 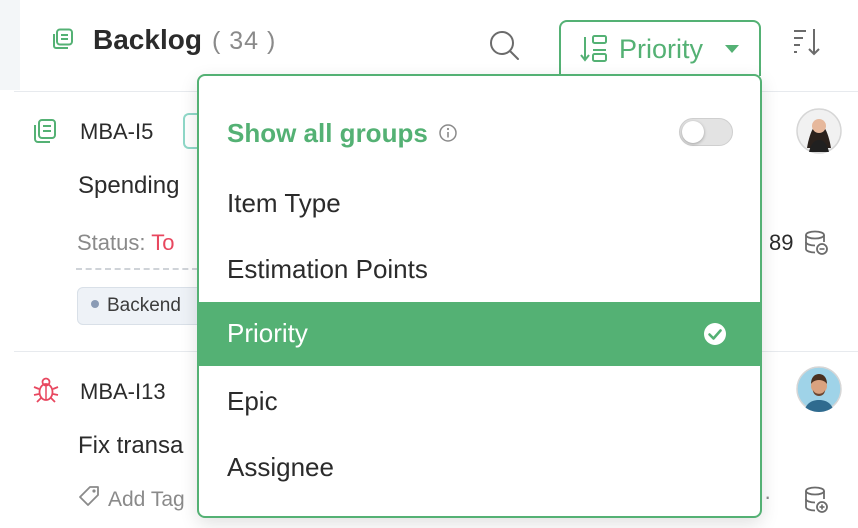 I want to click on check-circle-icon, so click(x=715, y=334).